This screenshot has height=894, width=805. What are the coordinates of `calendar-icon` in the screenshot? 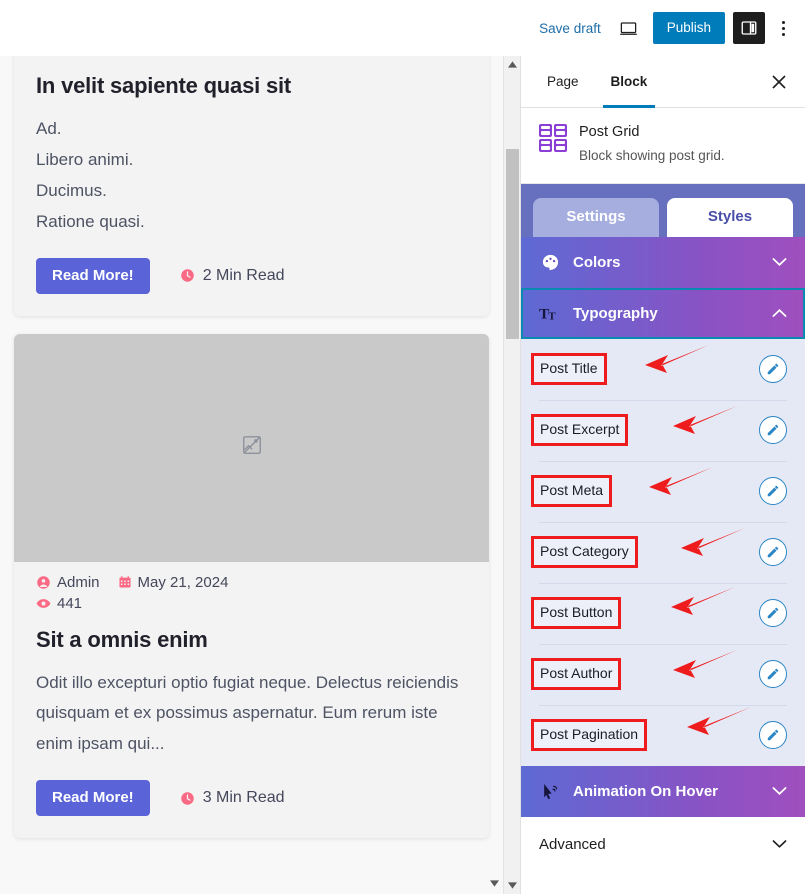 It's located at (125, 582).